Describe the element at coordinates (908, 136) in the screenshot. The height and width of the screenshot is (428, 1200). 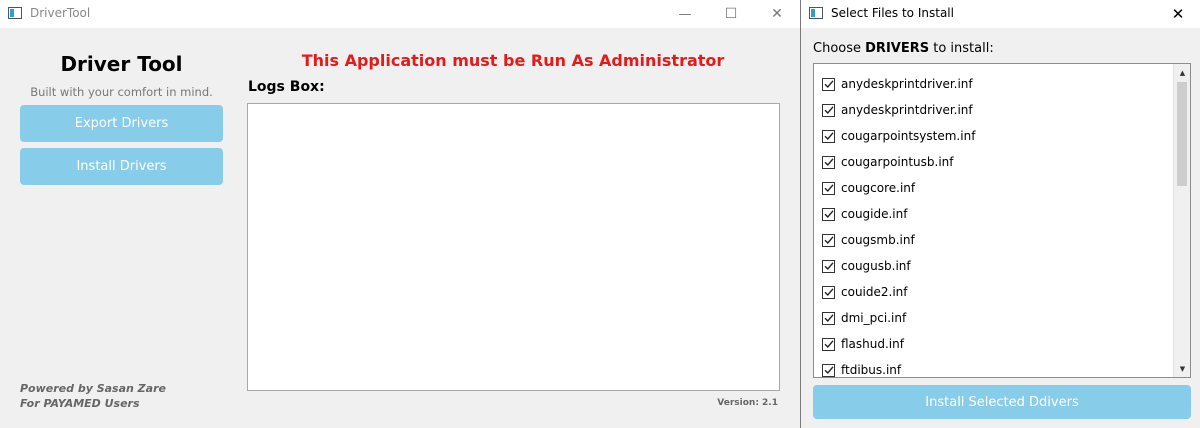
I see `driver-list-item-label: cougarpointsystem.inf` at that location.